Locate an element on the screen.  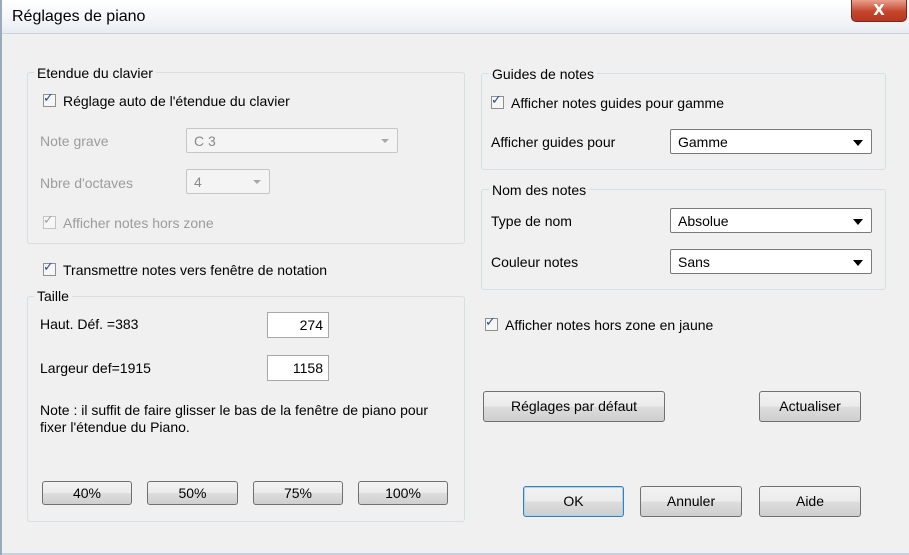
show-out-of-range-label: Afficher notes hors zone is located at coordinates (138, 223).